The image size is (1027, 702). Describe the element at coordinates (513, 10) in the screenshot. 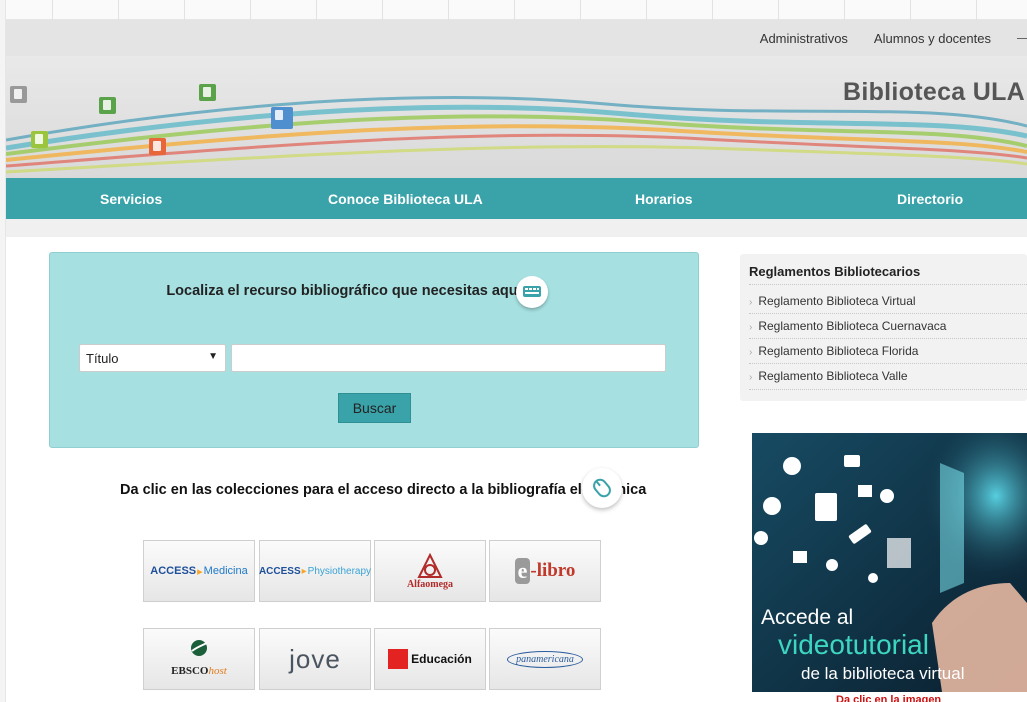

I see `browser-grid-strip` at that location.